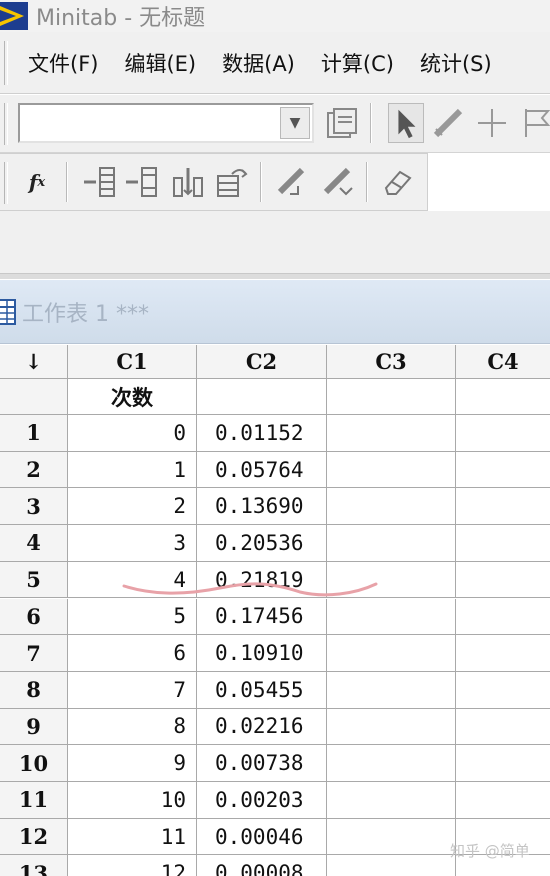 The height and width of the screenshot is (876, 550). I want to click on column-name-c1: 次数, so click(132, 397).